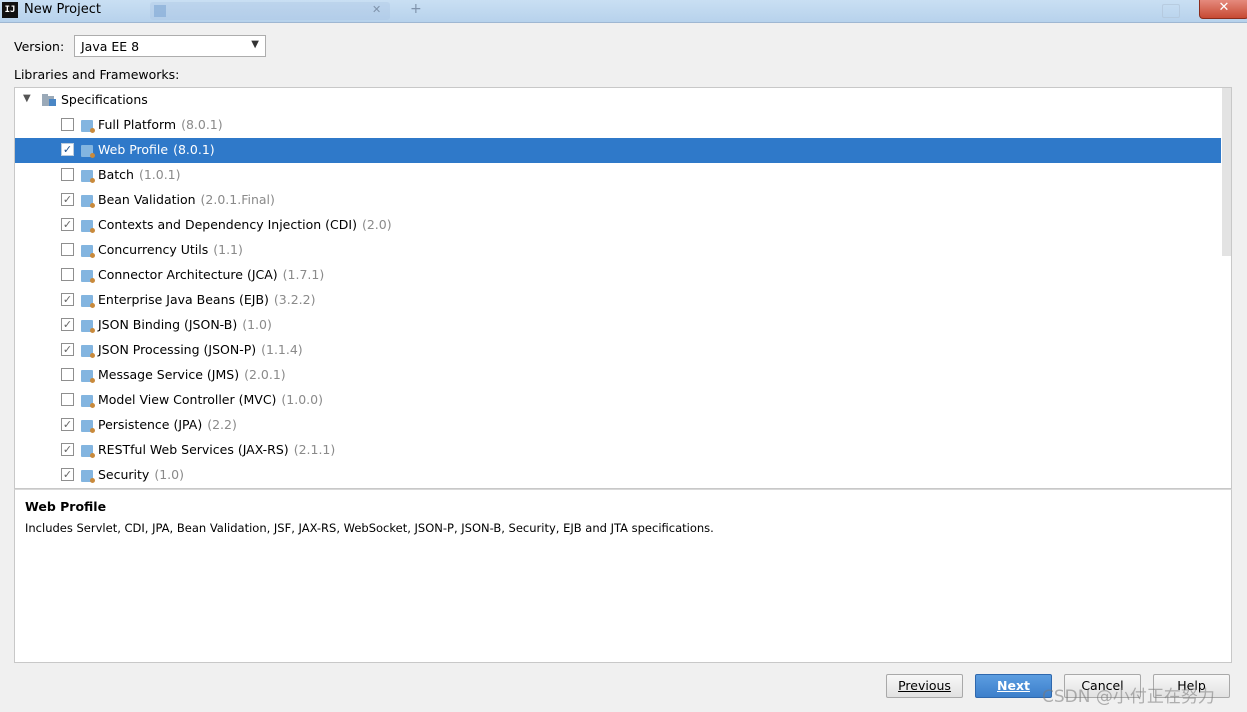 This screenshot has width=1247, height=712. I want to click on tree-scrollbar-thumb, so click(1226, 172).